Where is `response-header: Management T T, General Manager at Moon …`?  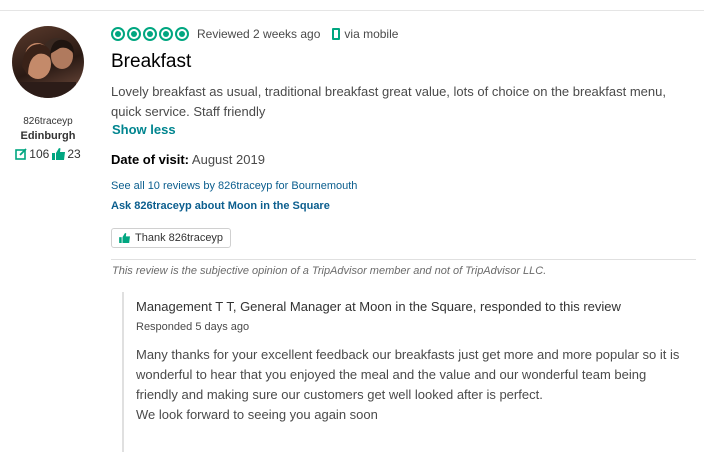 response-header: Management T T, General Manager at Moon … is located at coordinates (378, 306).